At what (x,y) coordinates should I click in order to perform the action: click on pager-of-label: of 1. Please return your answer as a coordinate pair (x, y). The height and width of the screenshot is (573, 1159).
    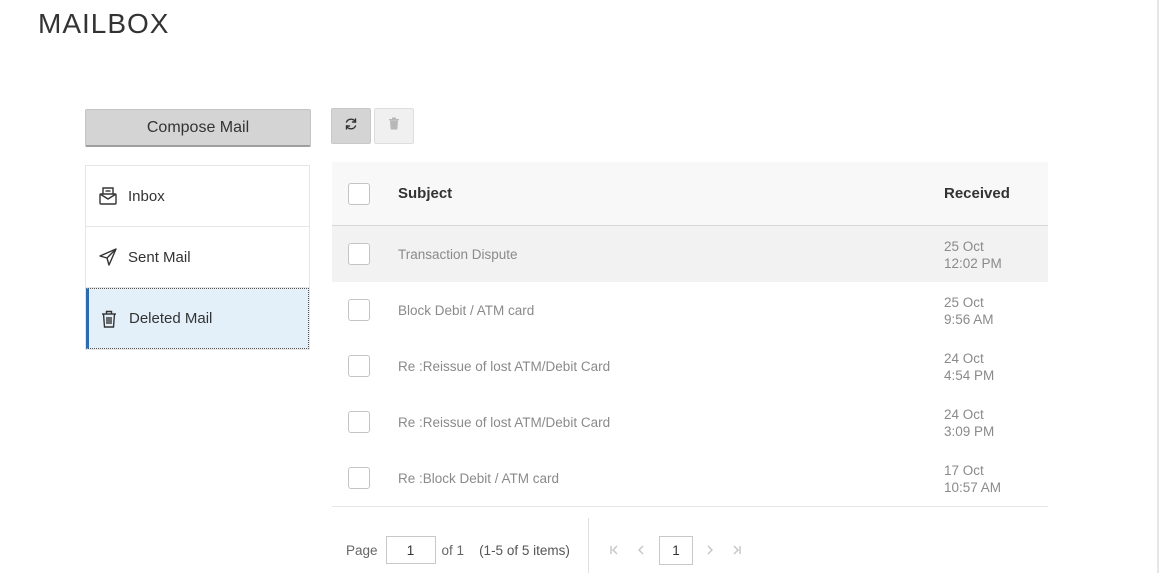
    Looking at the image, I should click on (453, 550).